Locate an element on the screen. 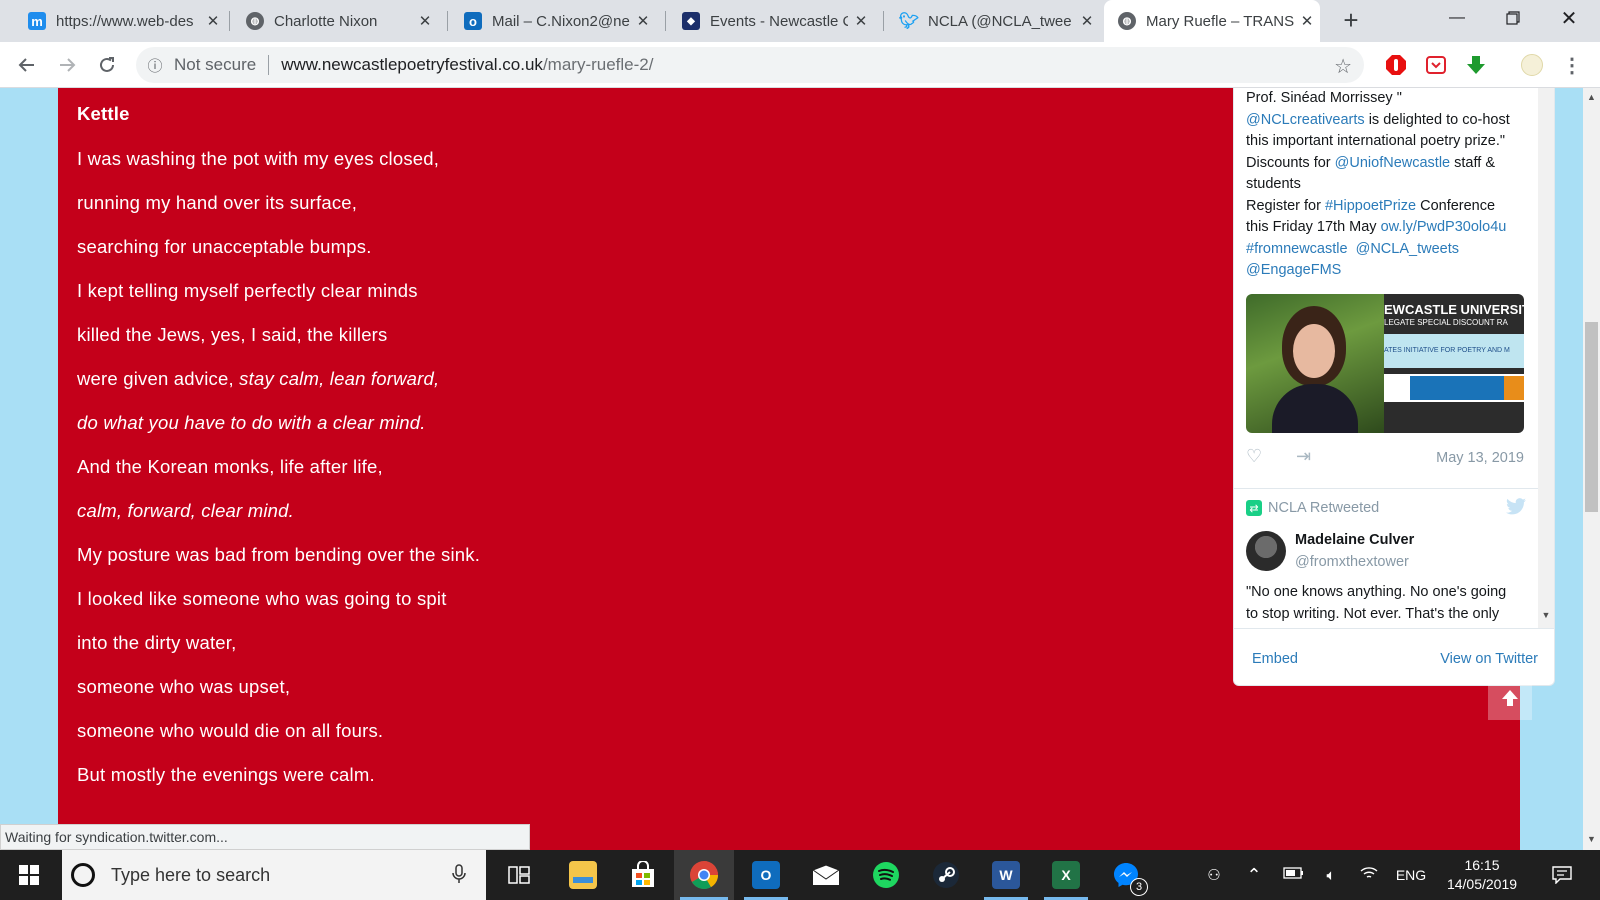 This screenshot has height=900, width=1600. poem-line: someone who was upset, is located at coordinates (184, 686).